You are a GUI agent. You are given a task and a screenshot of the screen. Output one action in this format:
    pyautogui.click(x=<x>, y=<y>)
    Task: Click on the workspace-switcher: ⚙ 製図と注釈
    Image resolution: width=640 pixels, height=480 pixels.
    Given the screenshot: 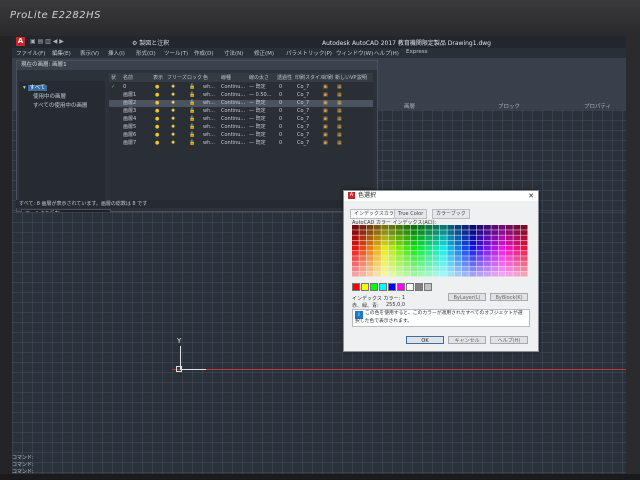 What is the action you would take?
    pyautogui.click(x=150, y=42)
    